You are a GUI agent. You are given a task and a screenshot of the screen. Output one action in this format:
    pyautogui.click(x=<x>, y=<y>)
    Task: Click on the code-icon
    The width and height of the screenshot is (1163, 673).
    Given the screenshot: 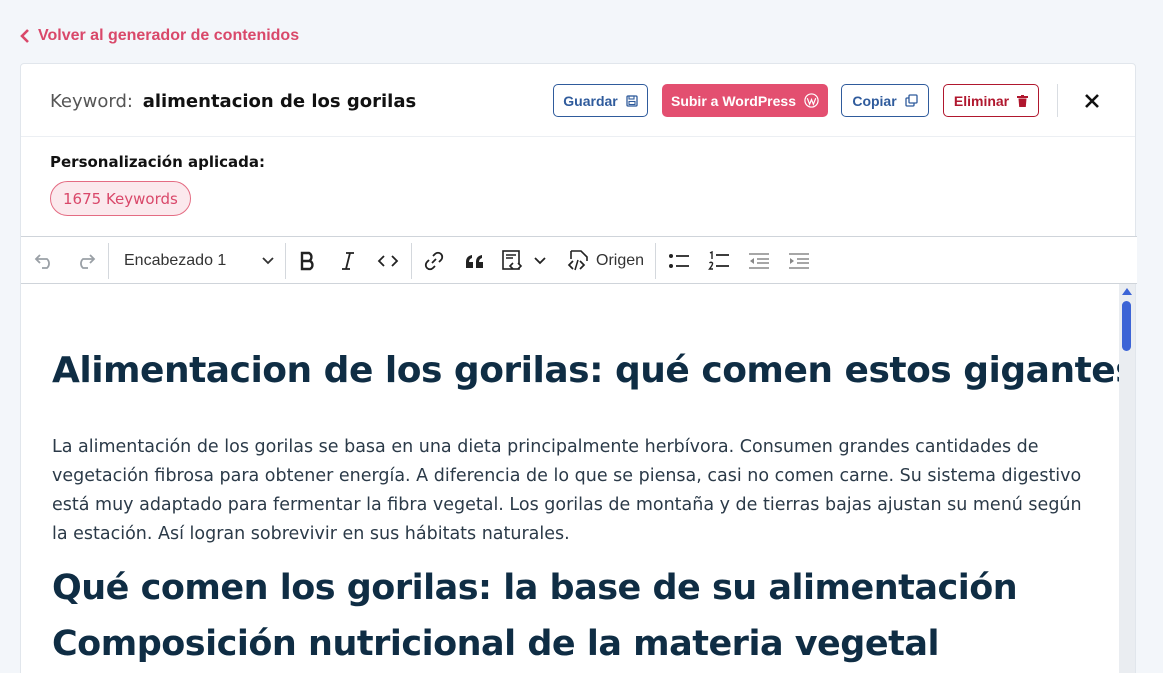 What is the action you would take?
    pyautogui.click(x=388, y=261)
    